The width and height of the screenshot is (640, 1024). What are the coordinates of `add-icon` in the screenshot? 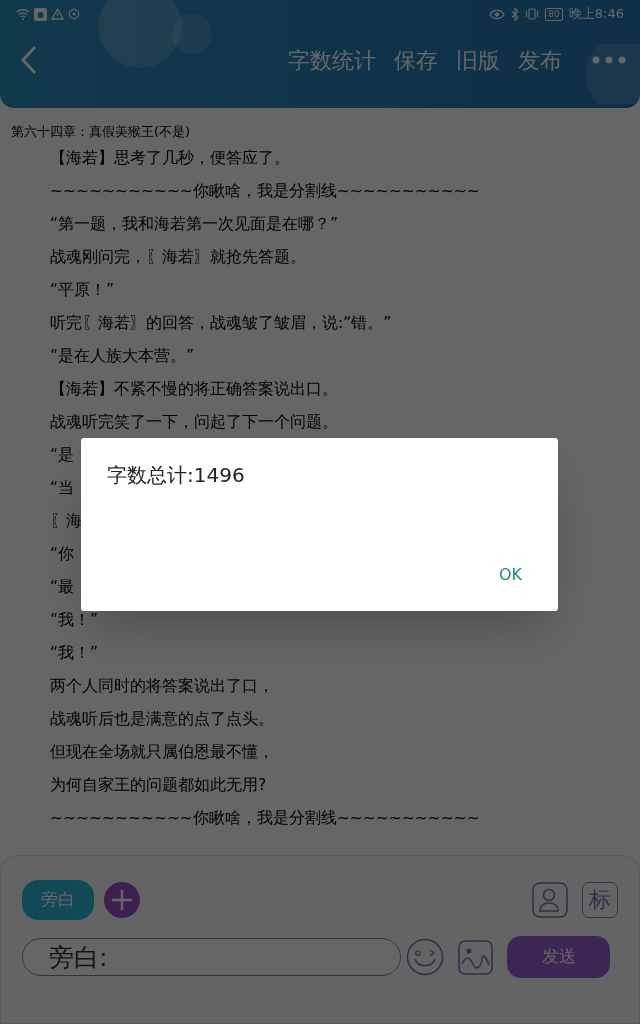 It's located at (122, 900).